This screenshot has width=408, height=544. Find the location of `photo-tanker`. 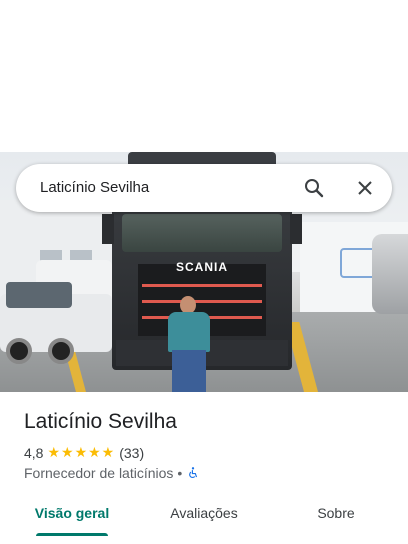

photo-tanker is located at coordinates (390, 274).